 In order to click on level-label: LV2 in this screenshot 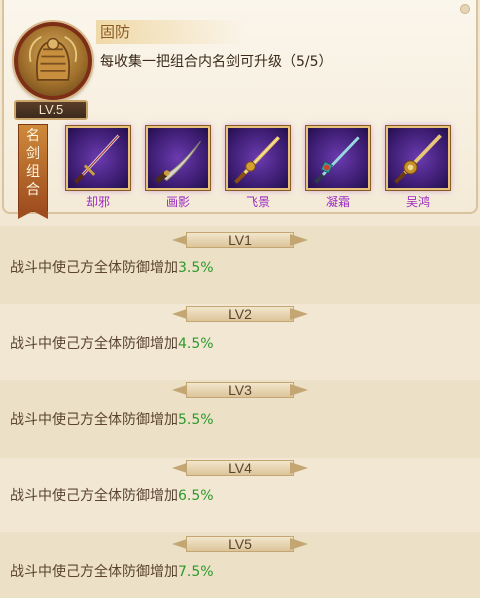, I will do `click(240, 314)`.